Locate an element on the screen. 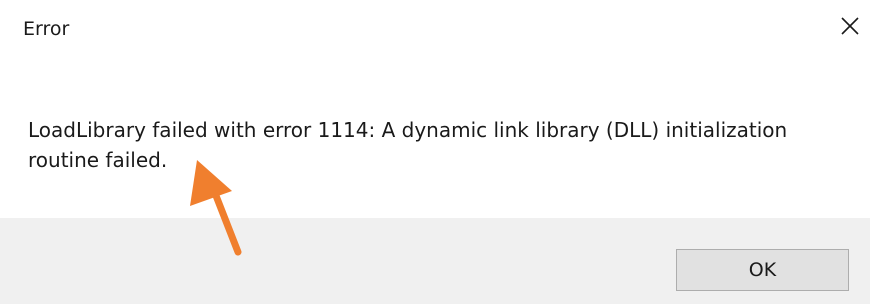  close-button is located at coordinates (850, 26).